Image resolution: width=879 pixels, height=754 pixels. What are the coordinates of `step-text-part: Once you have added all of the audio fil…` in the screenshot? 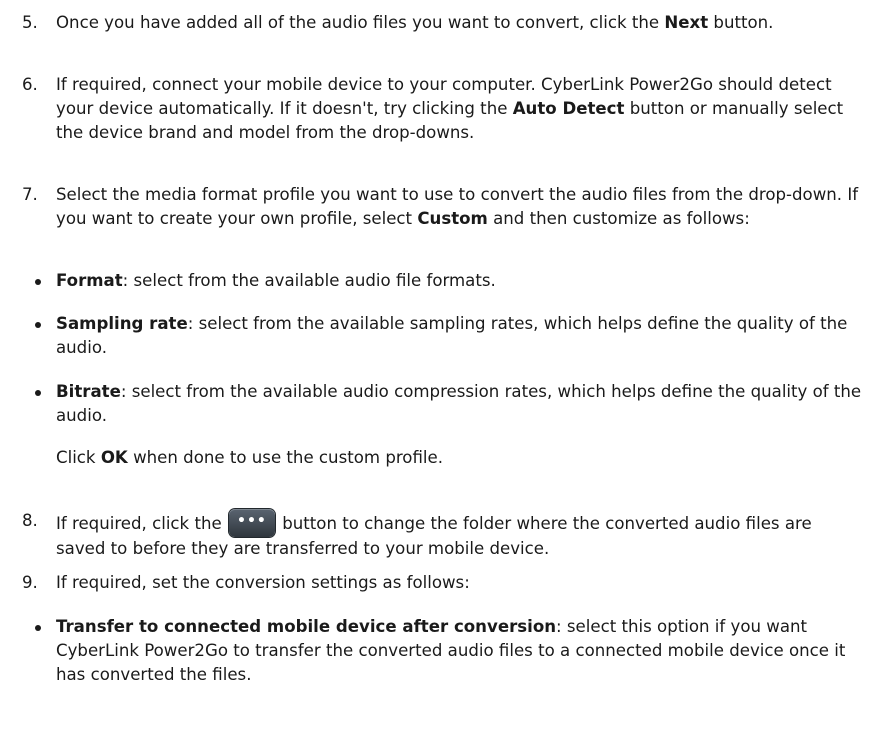 It's located at (360, 22).